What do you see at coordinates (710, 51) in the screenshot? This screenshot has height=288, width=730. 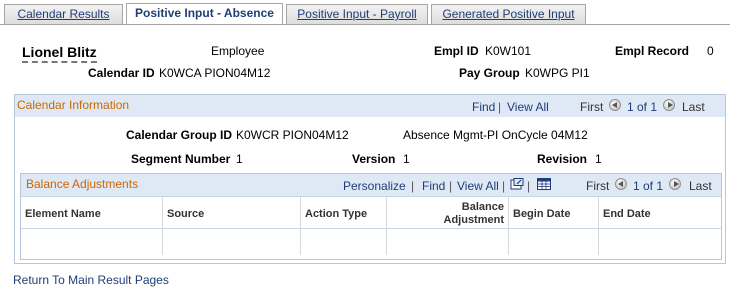 I see `empl-record-value: 0` at bounding box center [710, 51].